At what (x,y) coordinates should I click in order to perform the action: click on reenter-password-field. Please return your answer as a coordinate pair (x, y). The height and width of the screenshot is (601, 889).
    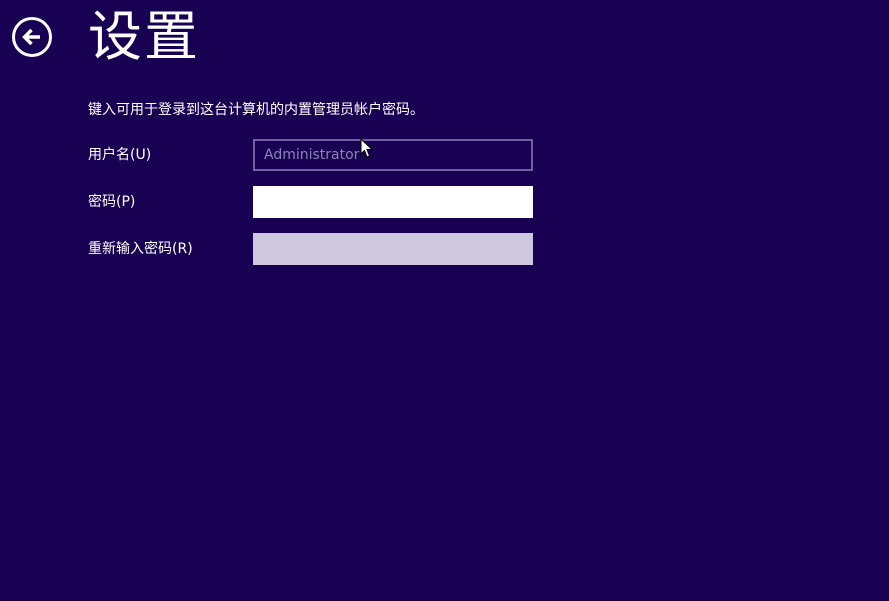
    Looking at the image, I should click on (393, 249).